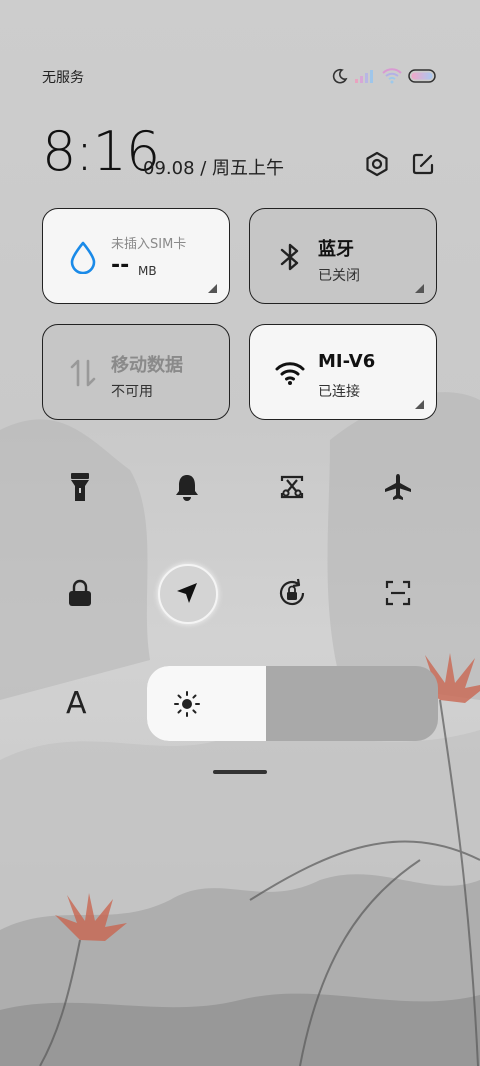 This screenshot has height=1066, width=480. I want to click on edit-icon, so click(423, 164).